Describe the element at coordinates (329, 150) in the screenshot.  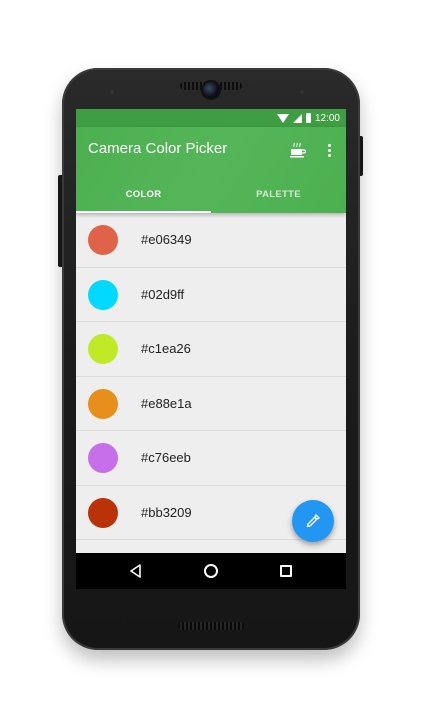
I see `overflow-menu-icon` at that location.